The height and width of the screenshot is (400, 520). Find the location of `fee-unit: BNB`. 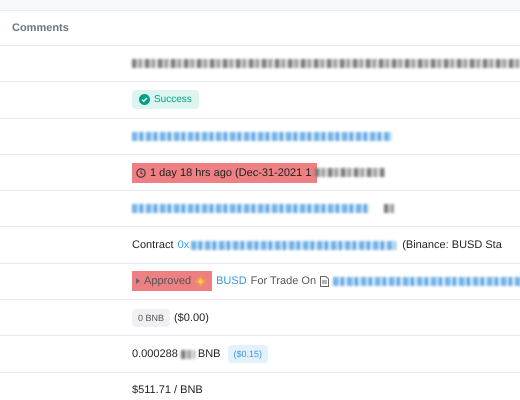

fee-unit: BNB is located at coordinates (209, 354).